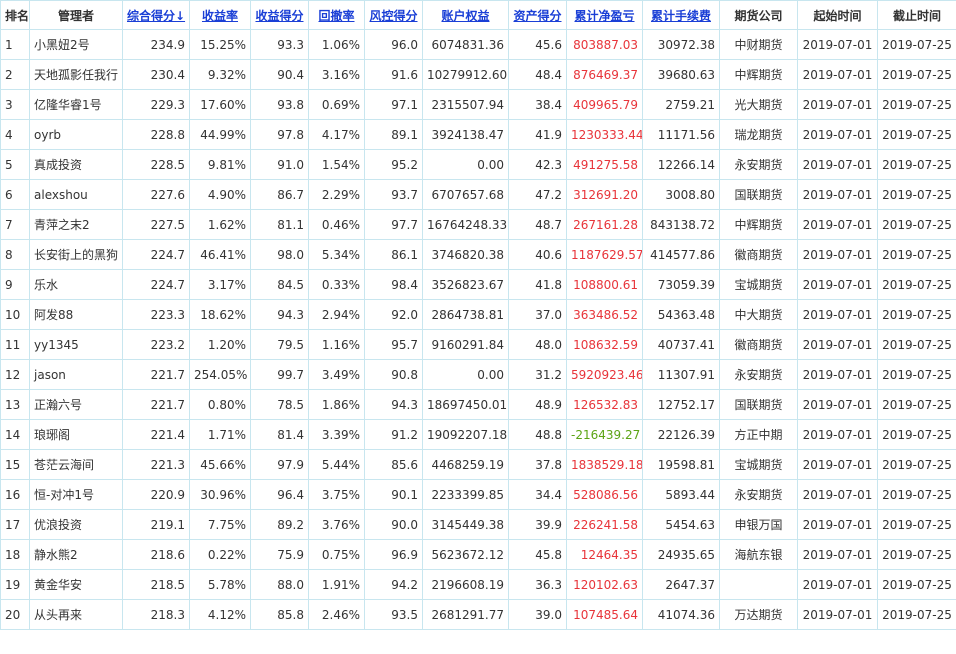 Image resolution: width=956 pixels, height=654 pixels. Describe the element at coordinates (220, 104) in the screenshot. I see `cell-return-rate: 17.60%` at that location.